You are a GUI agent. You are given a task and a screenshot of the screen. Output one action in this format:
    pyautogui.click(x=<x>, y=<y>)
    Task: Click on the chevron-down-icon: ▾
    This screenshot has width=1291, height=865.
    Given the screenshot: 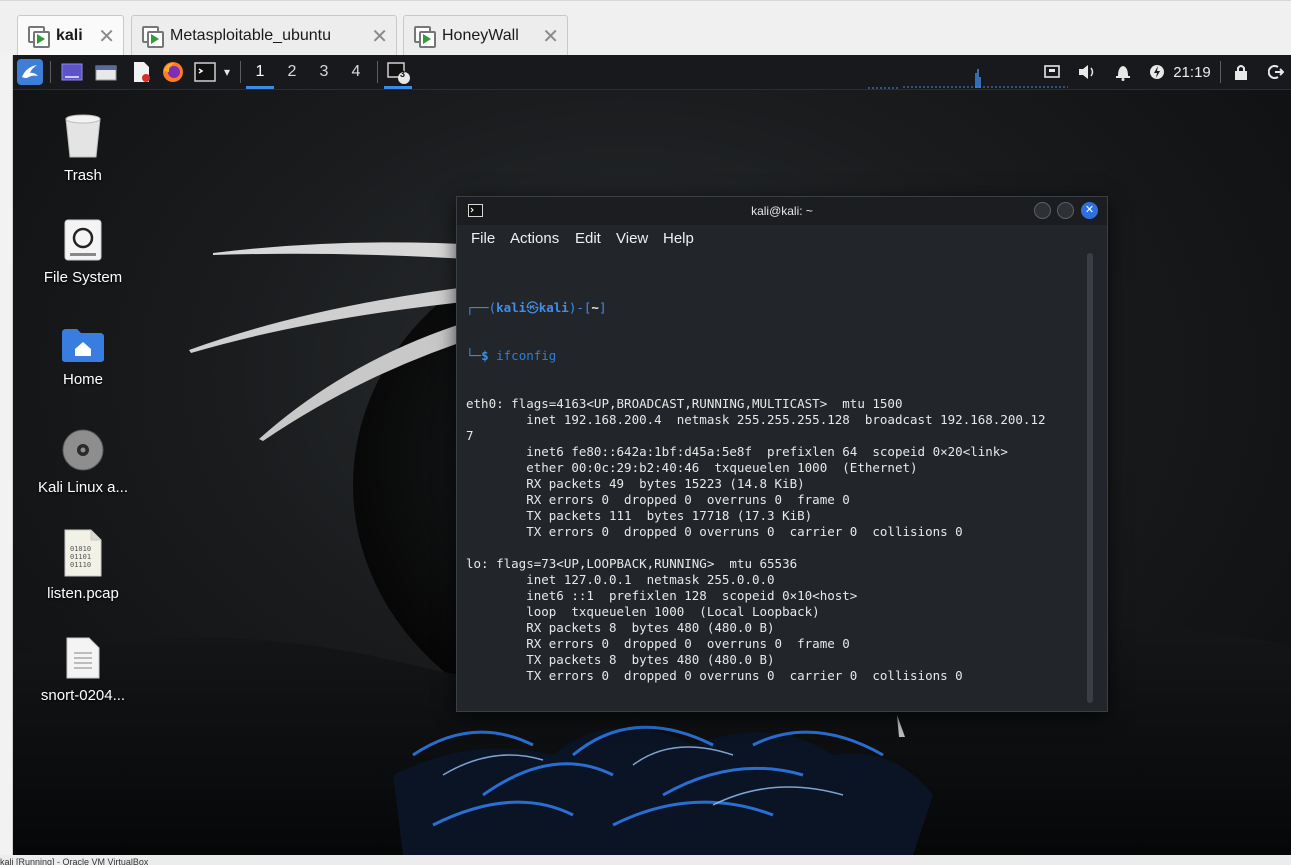 What is the action you would take?
    pyautogui.click(x=227, y=72)
    